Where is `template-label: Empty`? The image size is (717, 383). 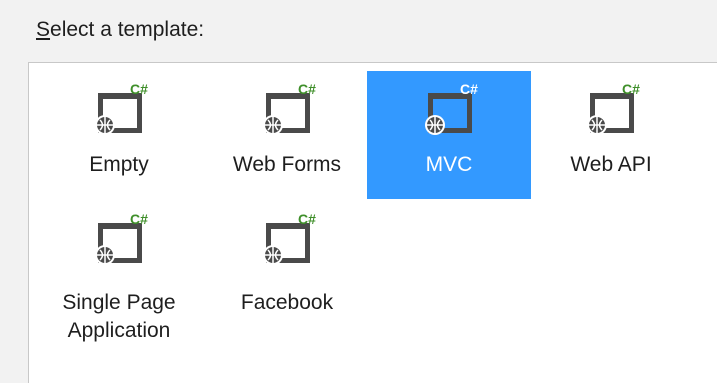
template-label: Empty is located at coordinates (119, 164).